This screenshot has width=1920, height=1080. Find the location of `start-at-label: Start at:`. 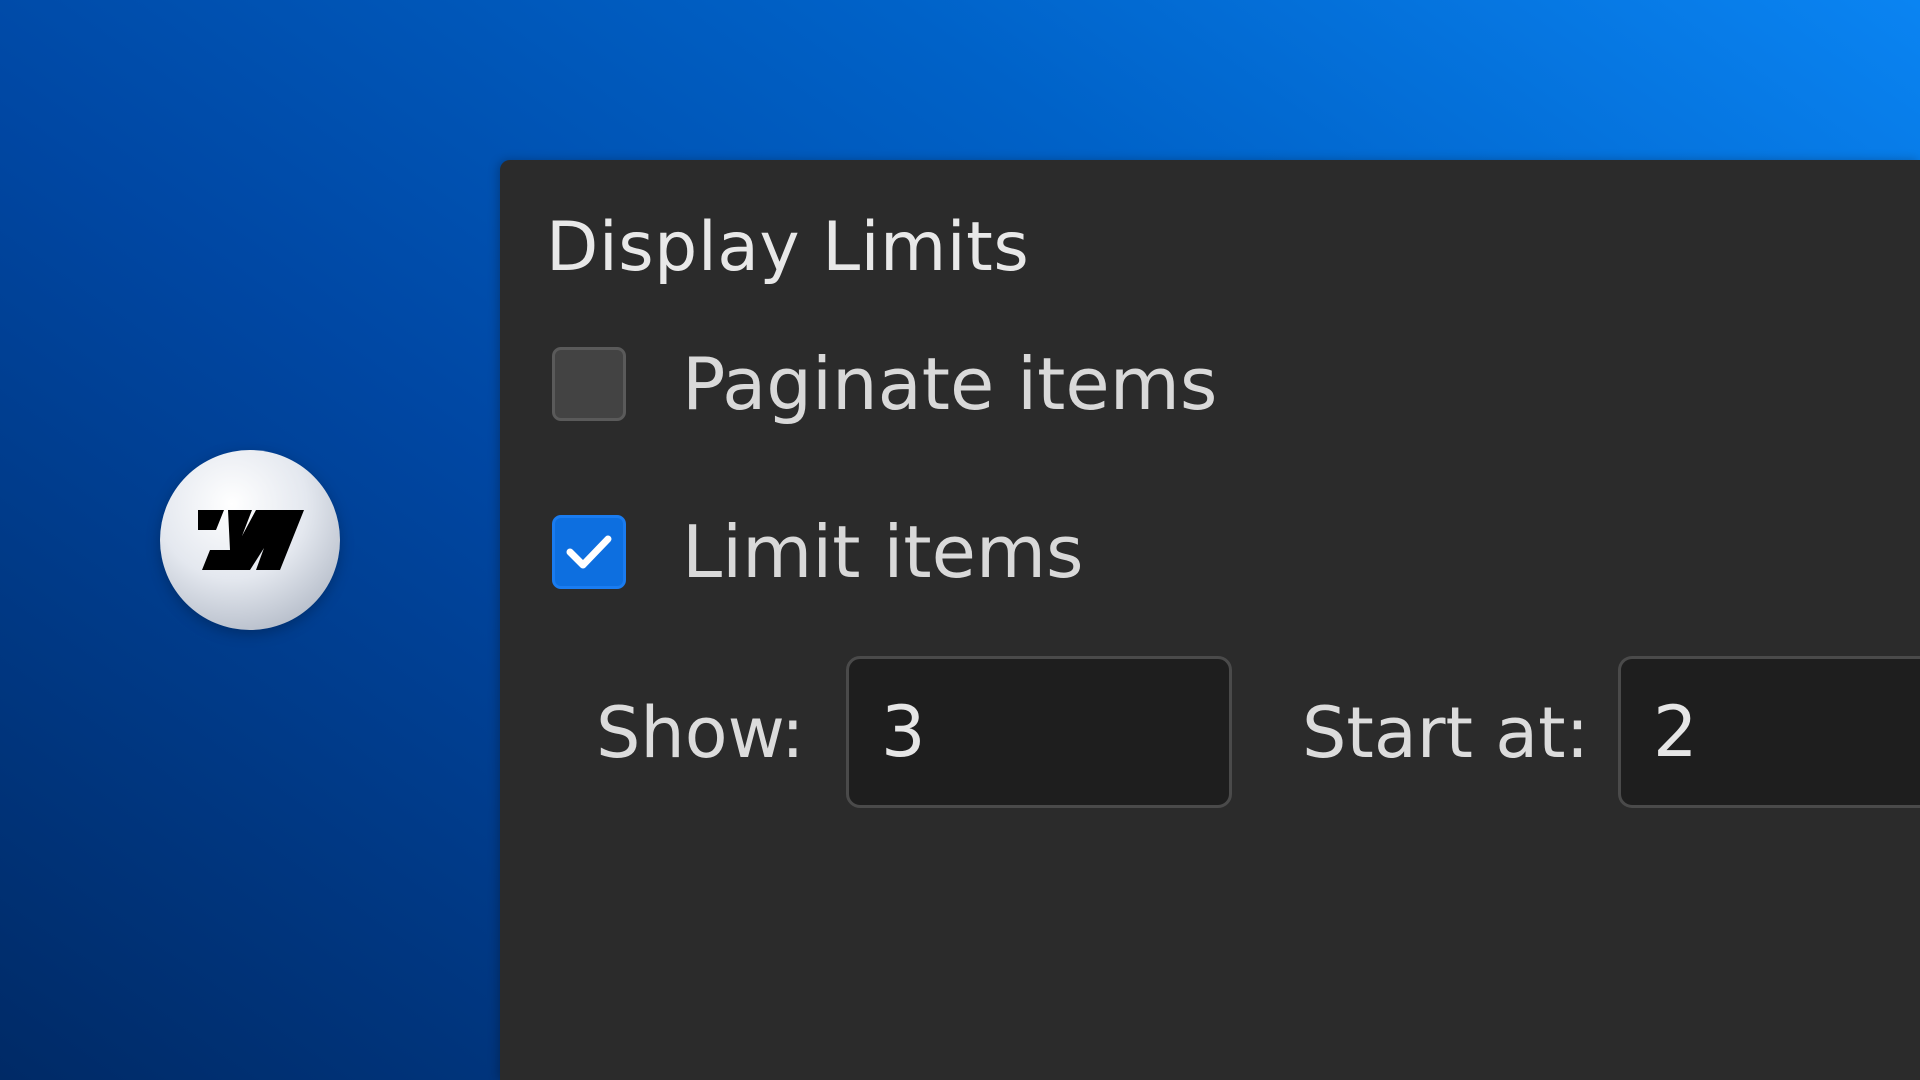

start-at-label: Start at: is located at coordinates (1446, 733).